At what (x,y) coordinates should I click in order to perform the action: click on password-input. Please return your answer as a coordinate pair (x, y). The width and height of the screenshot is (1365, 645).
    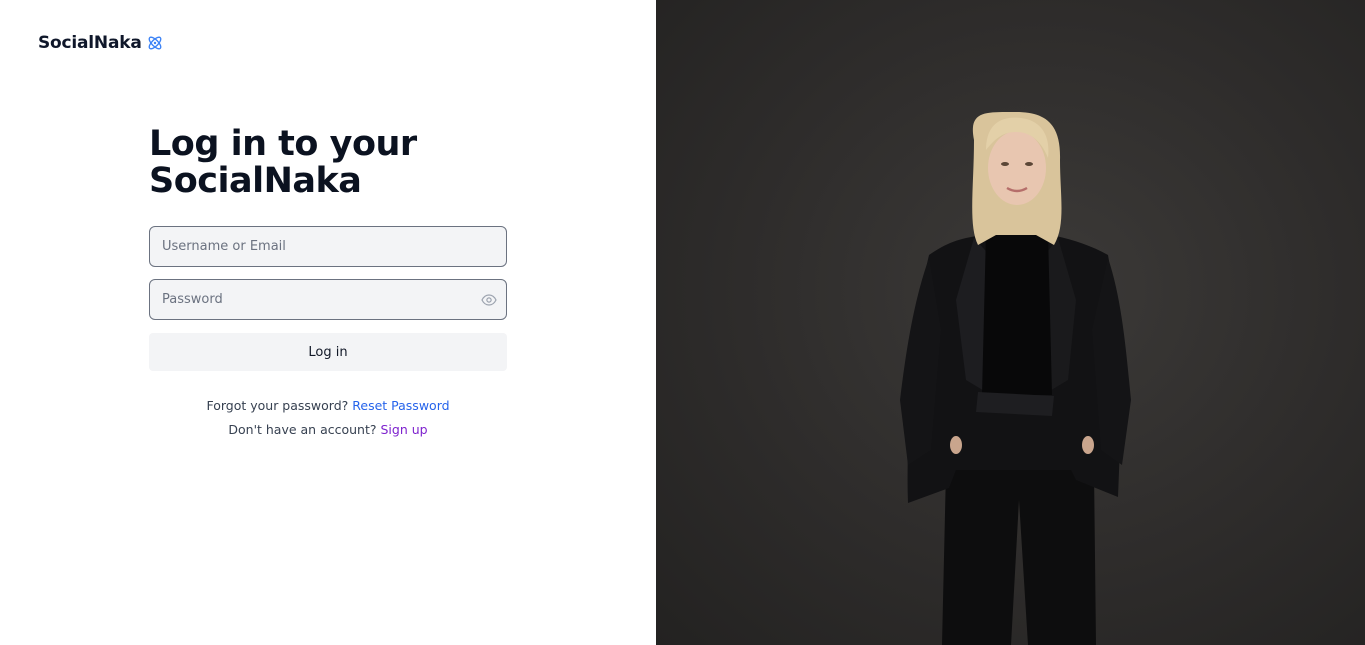
    Looking at the image, I should click on (328, 299).